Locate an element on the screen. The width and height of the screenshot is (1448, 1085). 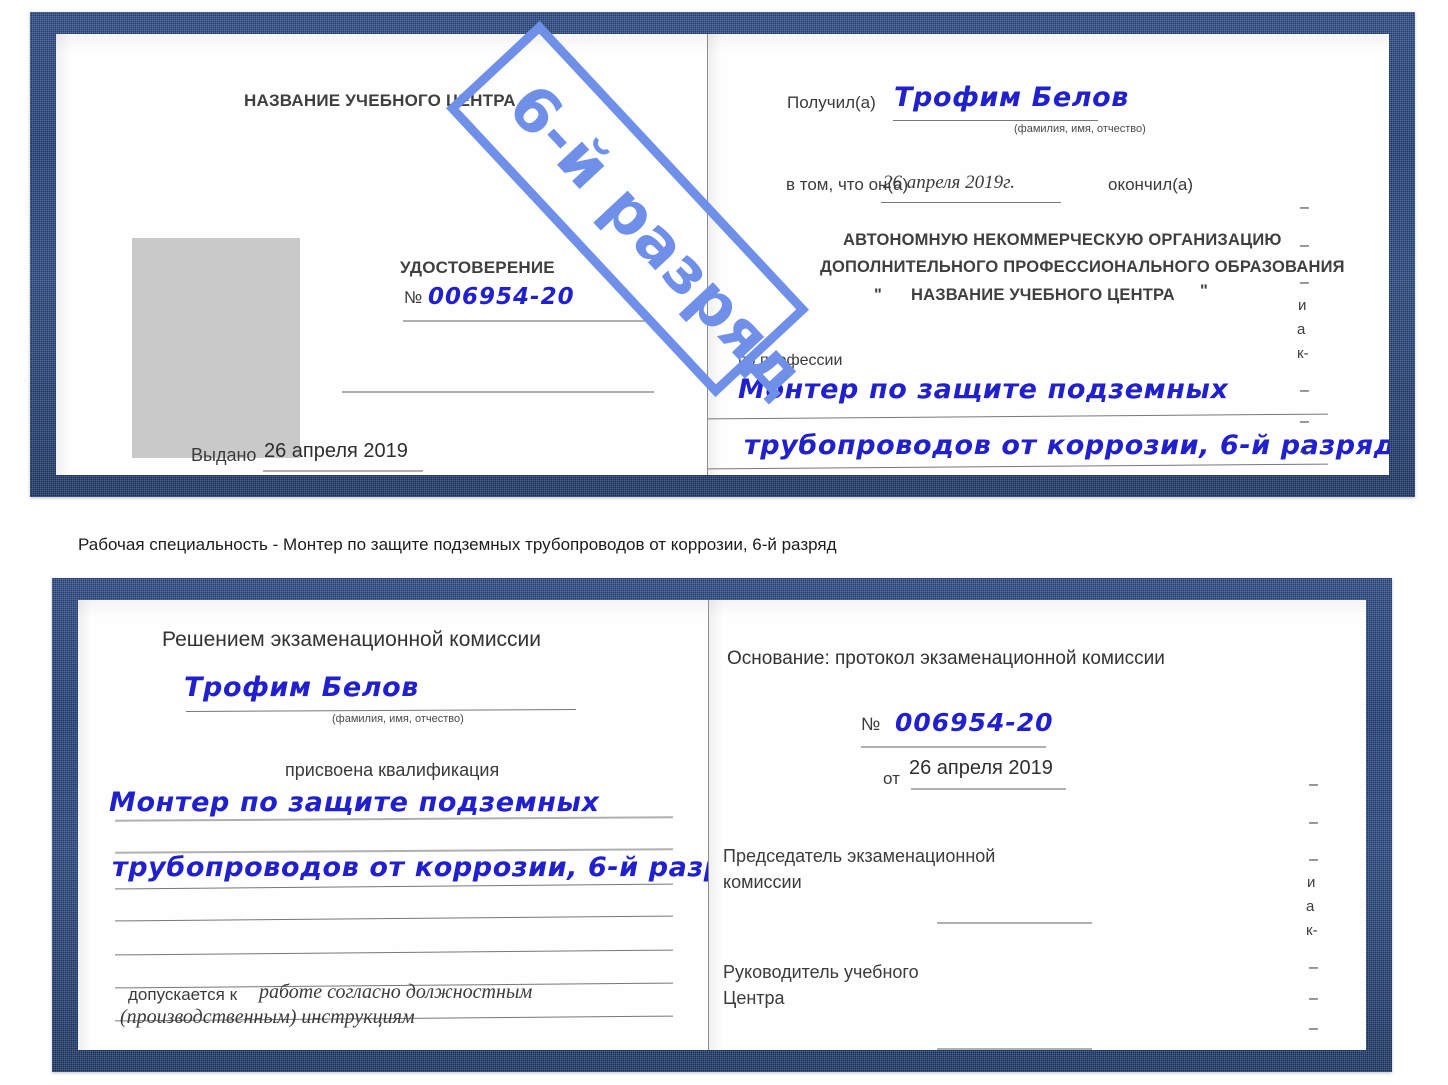
top-left-heading: НАЗВАНИЕ УЧЕБНОГО ЦЕНТРА is located at coordinates (380, 100).